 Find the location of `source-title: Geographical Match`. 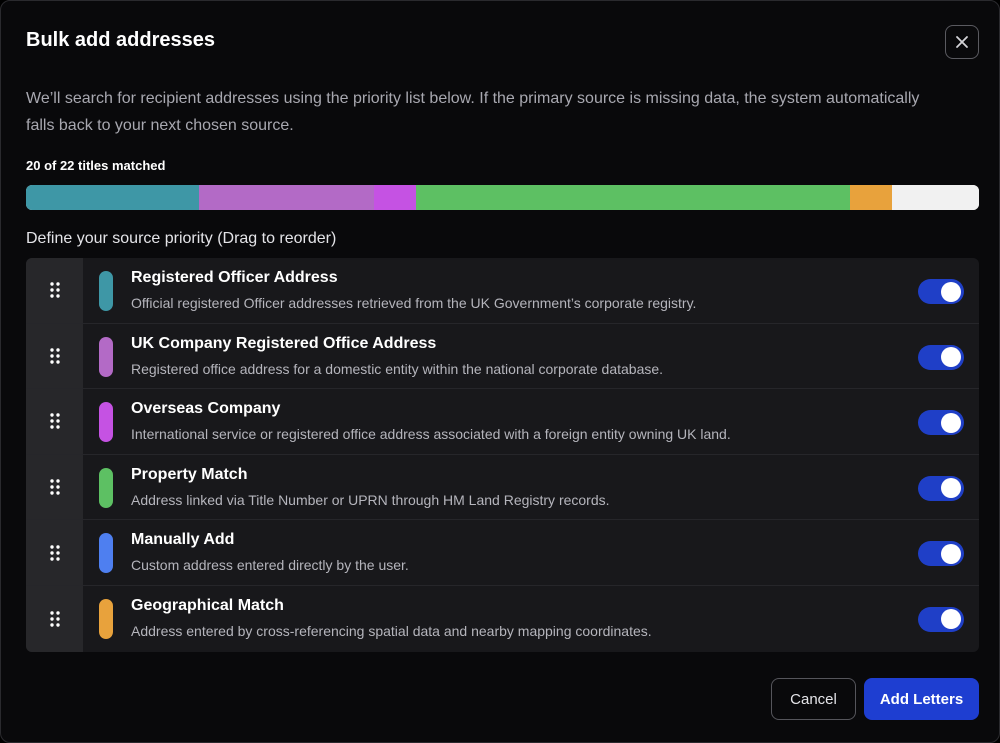

source-title: Geographical Match is located at coordinates (207, 605).